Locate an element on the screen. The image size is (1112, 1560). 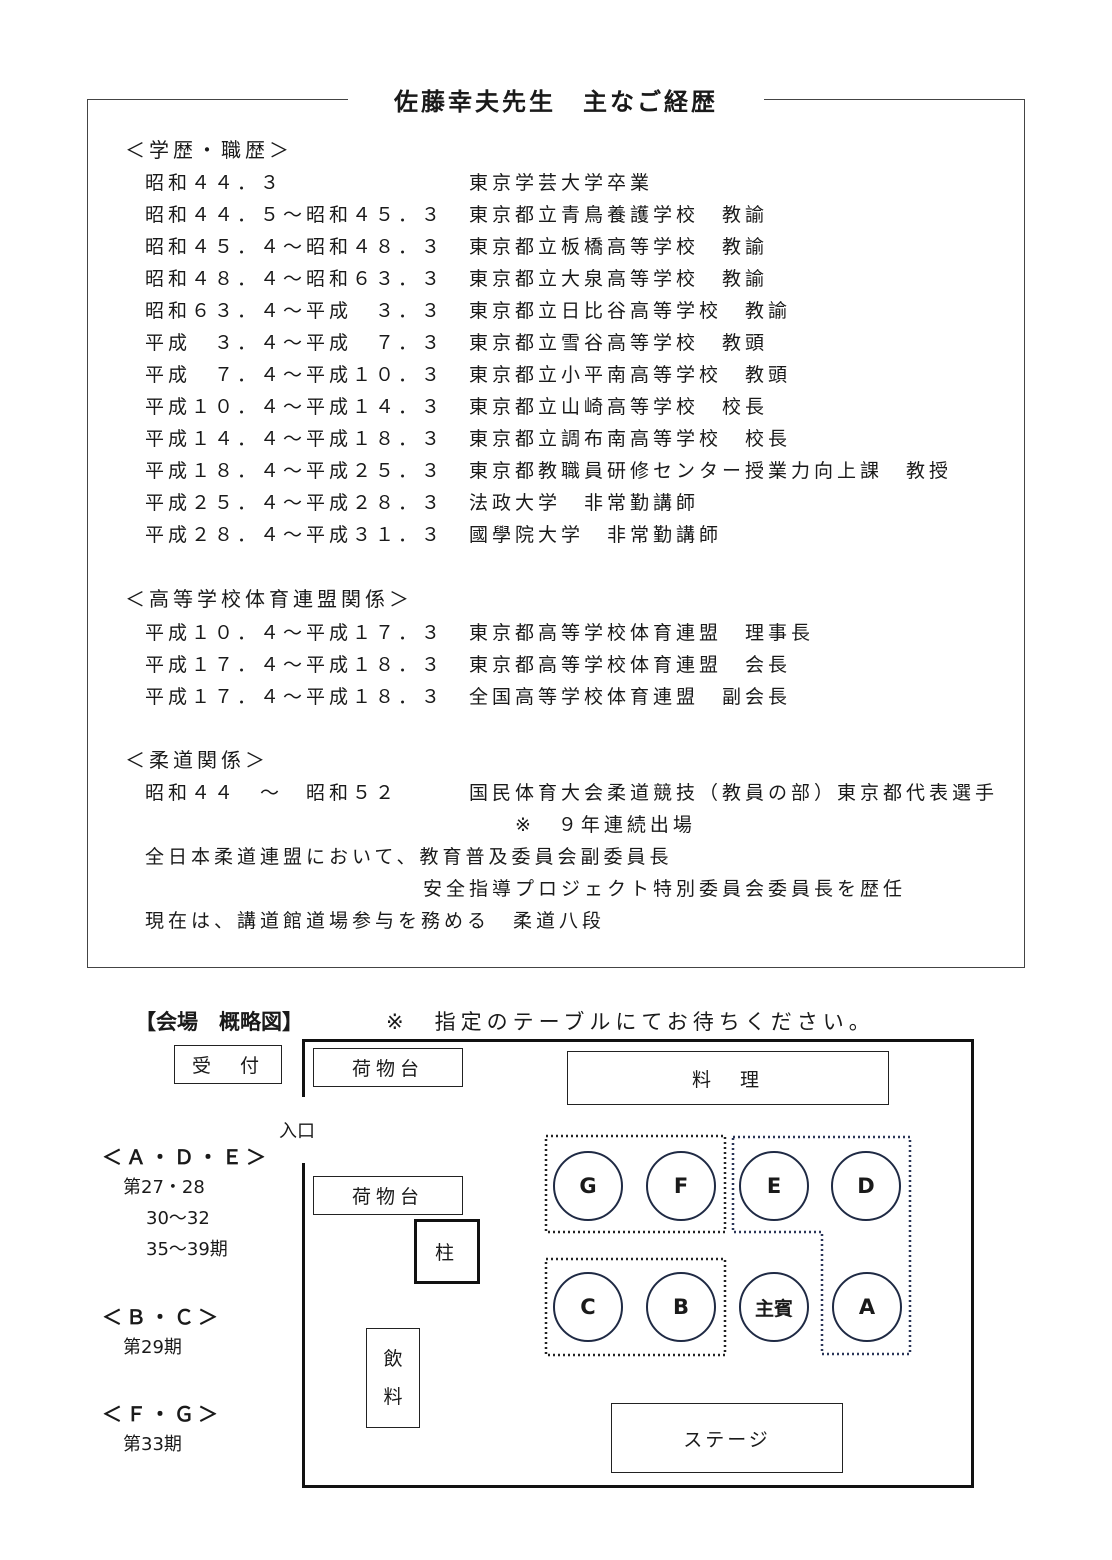
legend-bc: ＜Ｂ・Ｃ＞ 第29期 is located at coordinates (162, 1333).